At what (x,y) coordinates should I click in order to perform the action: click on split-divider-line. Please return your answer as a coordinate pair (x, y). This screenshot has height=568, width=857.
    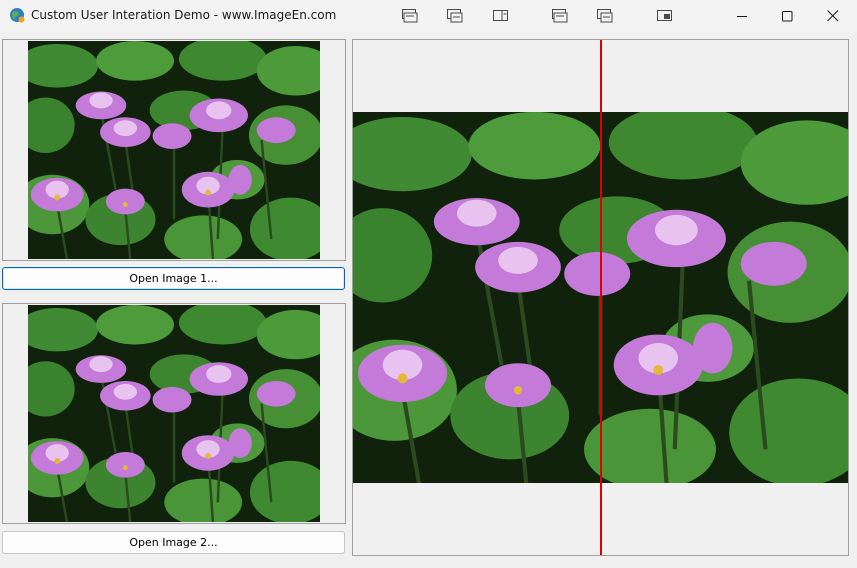
    Looking at the image, I should click on (601, 297).